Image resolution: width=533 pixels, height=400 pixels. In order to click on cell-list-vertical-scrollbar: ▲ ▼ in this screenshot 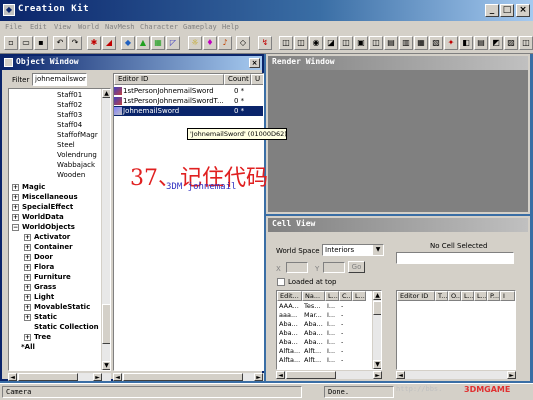, I will do `click(376, 330)`.